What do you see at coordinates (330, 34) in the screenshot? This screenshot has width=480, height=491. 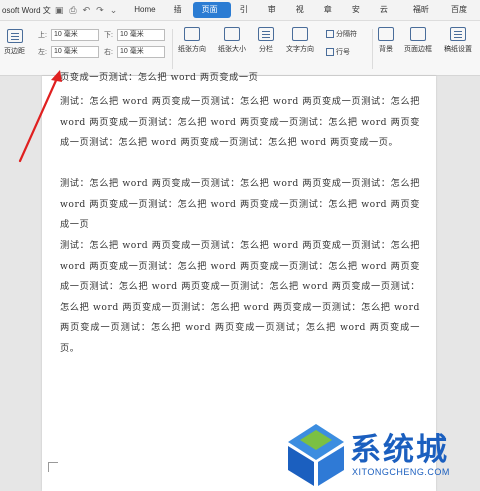 I see `break-icon` at bounding box center [330, 34].